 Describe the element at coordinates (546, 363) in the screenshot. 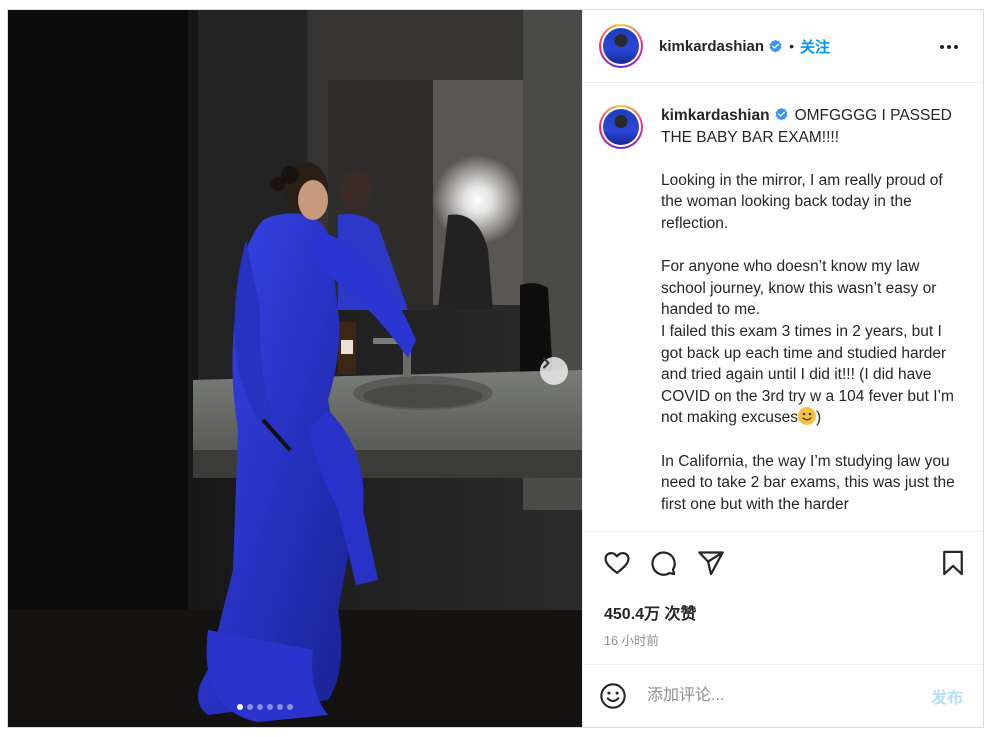

I see `chevron-right-icon` at that location.